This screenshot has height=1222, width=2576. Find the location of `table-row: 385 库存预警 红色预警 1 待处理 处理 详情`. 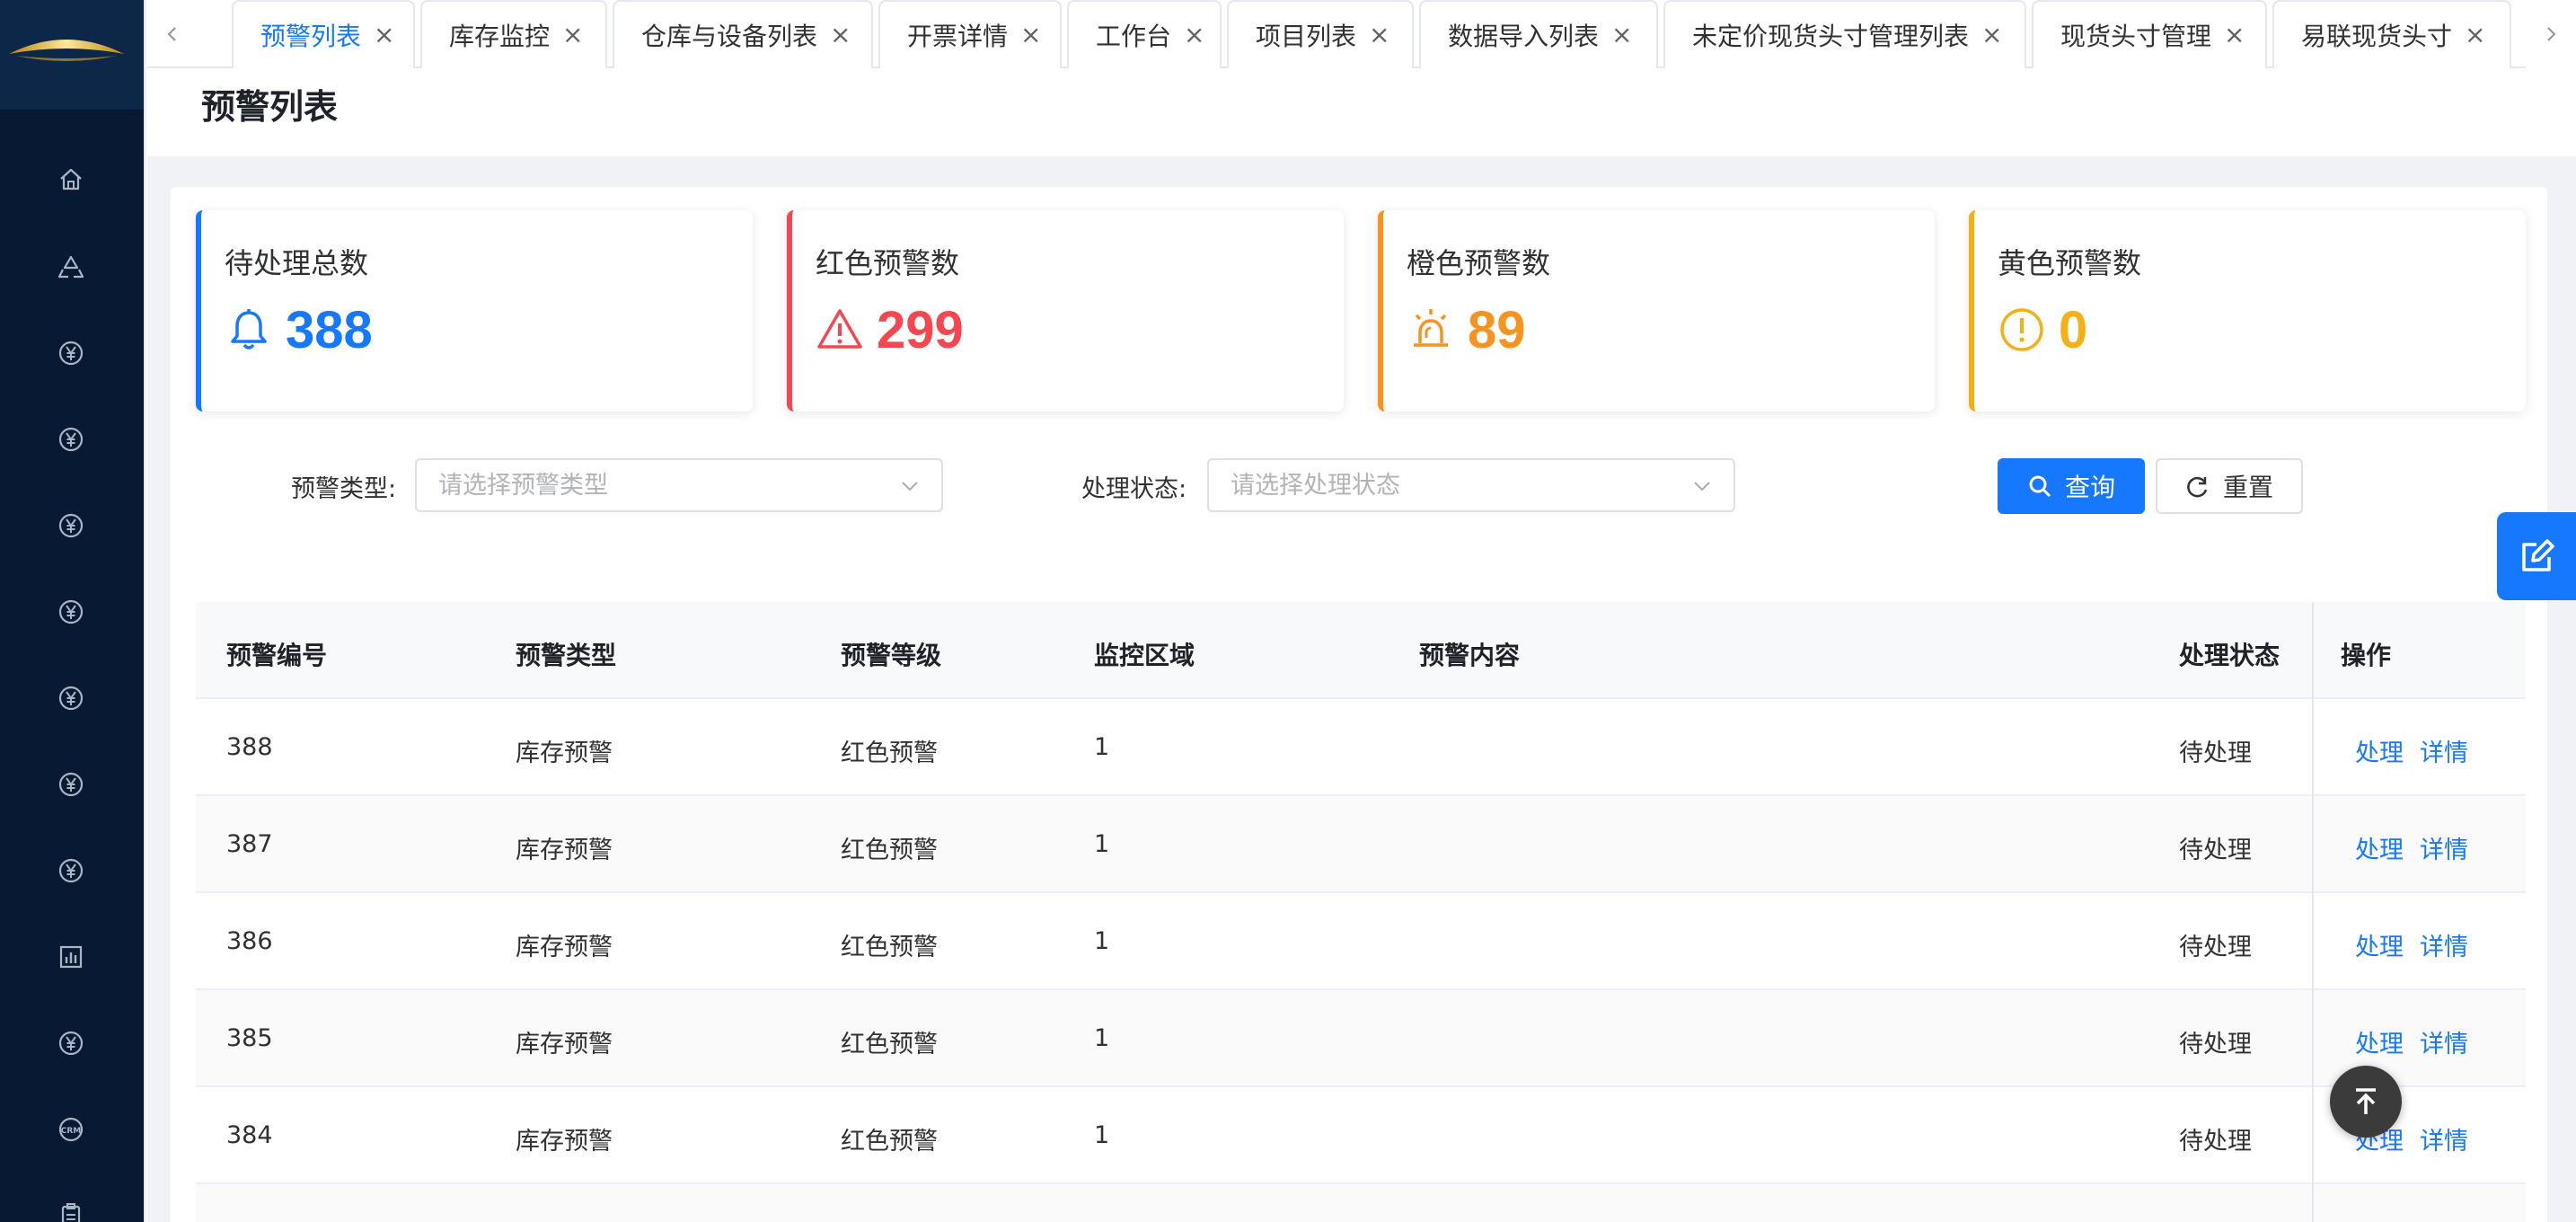

table-row: 385 库存预警 红色预警 1 待处理 处理 详情 is located at coordinates (1361, 1038).